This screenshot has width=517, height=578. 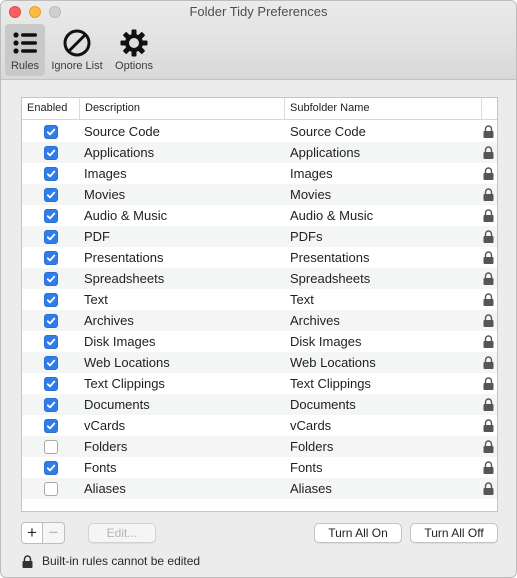 What do you see at coordinates (332, 215) in the screenshot?
I see `rule-subfolder-name: Audio & Music` at bounding box center [332, 215].